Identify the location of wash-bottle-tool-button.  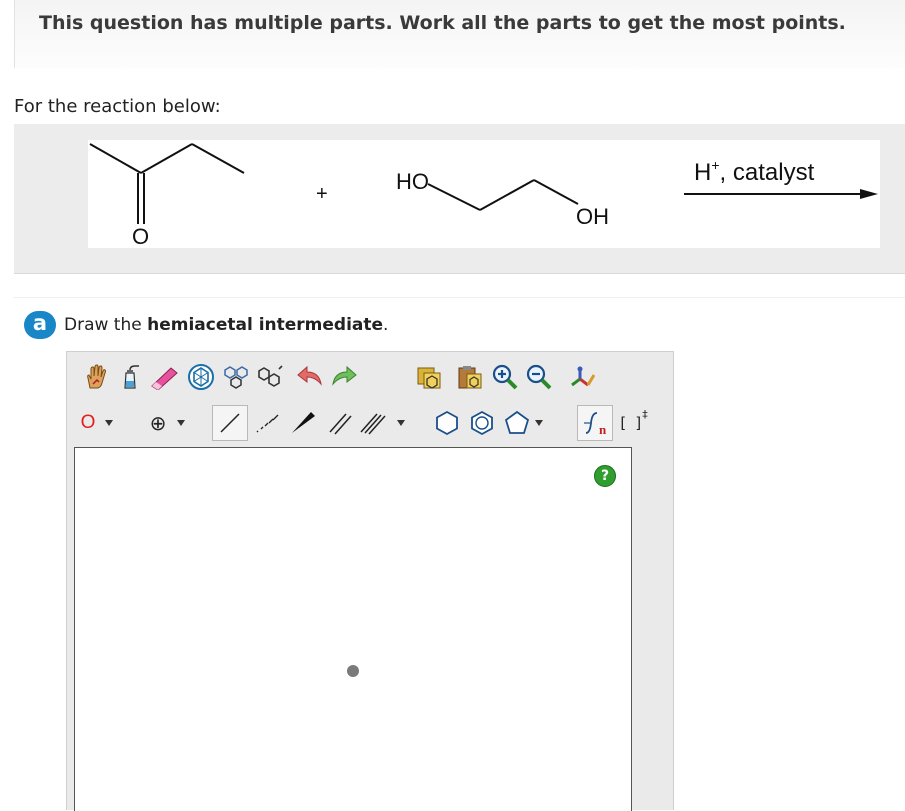
(129, 376).